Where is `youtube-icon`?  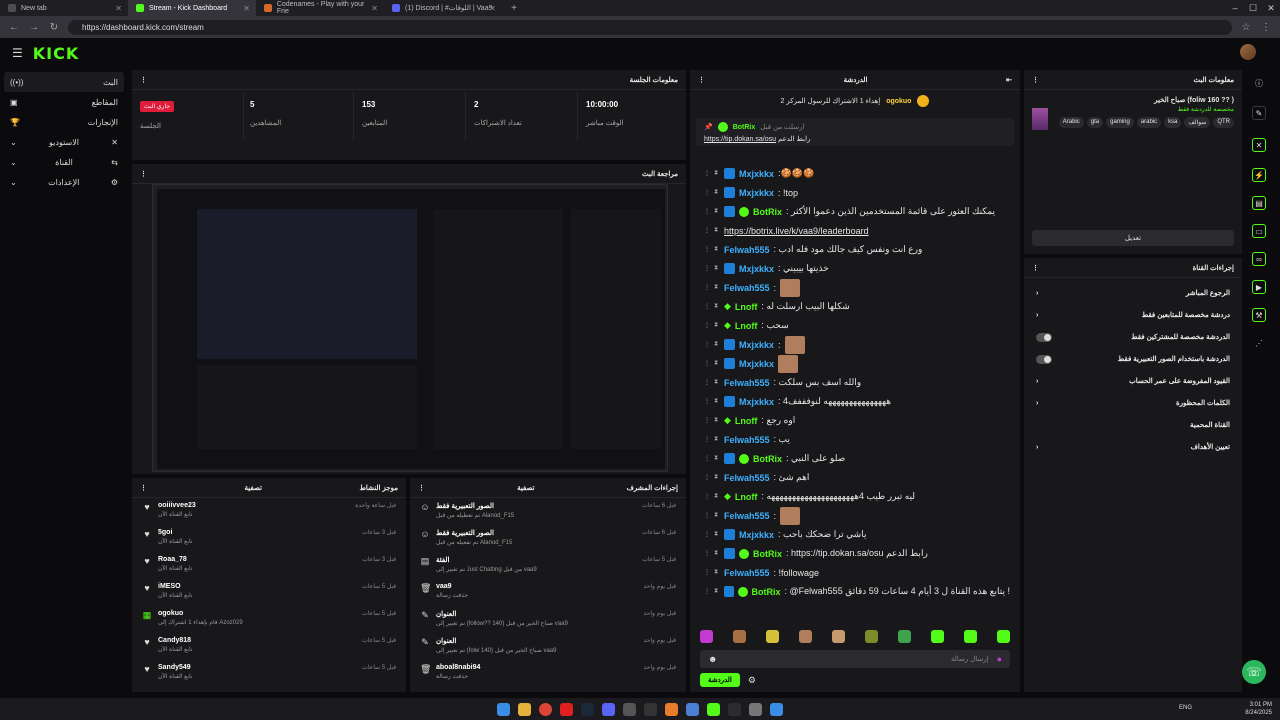 youtube-icon is located at coordinates (566, 709).